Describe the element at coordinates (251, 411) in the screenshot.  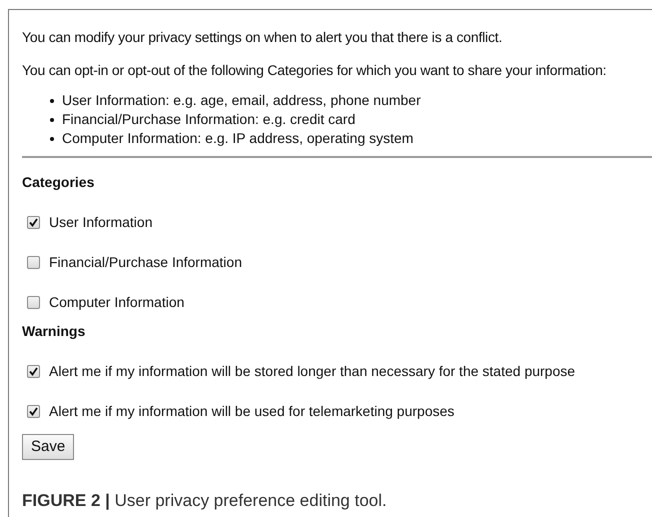
I see `checkbox-label: Alert me if my information will be used for telemarketing purposes` at that location.